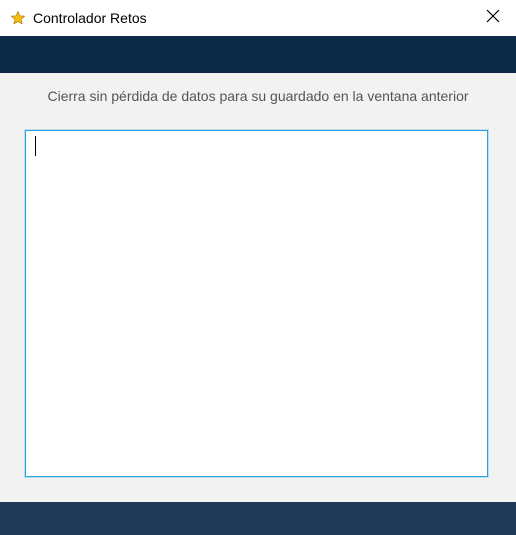 The image size is (516, 535). I want to click on close-button, so click(493, 18).